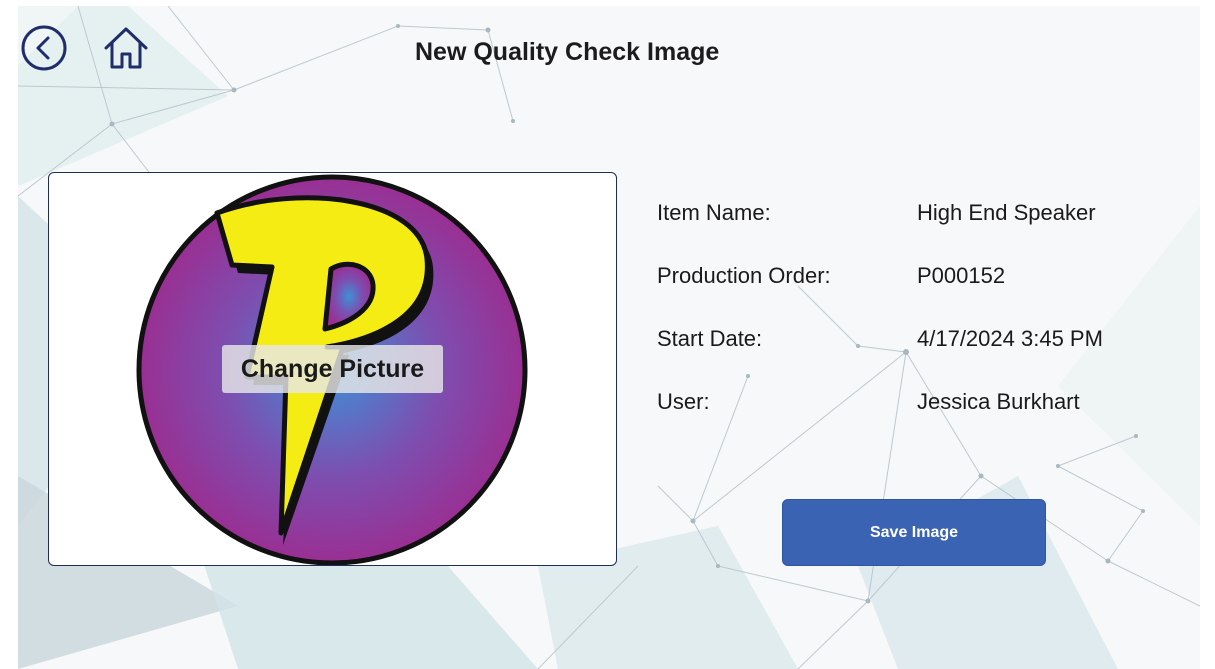 This screenshot has width=1215, height=669. Describe the element at coordinates (683, 401) in the screenshot. I see `user-label: User:` at that location.